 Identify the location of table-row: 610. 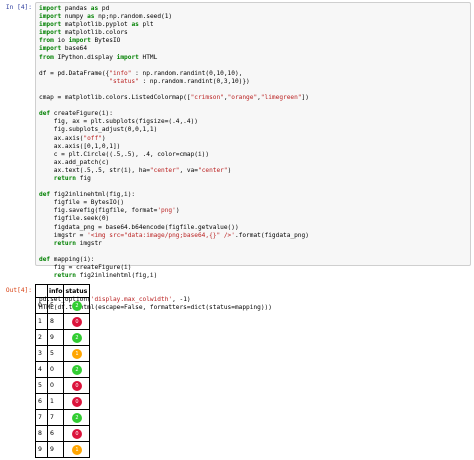
(63, 401).